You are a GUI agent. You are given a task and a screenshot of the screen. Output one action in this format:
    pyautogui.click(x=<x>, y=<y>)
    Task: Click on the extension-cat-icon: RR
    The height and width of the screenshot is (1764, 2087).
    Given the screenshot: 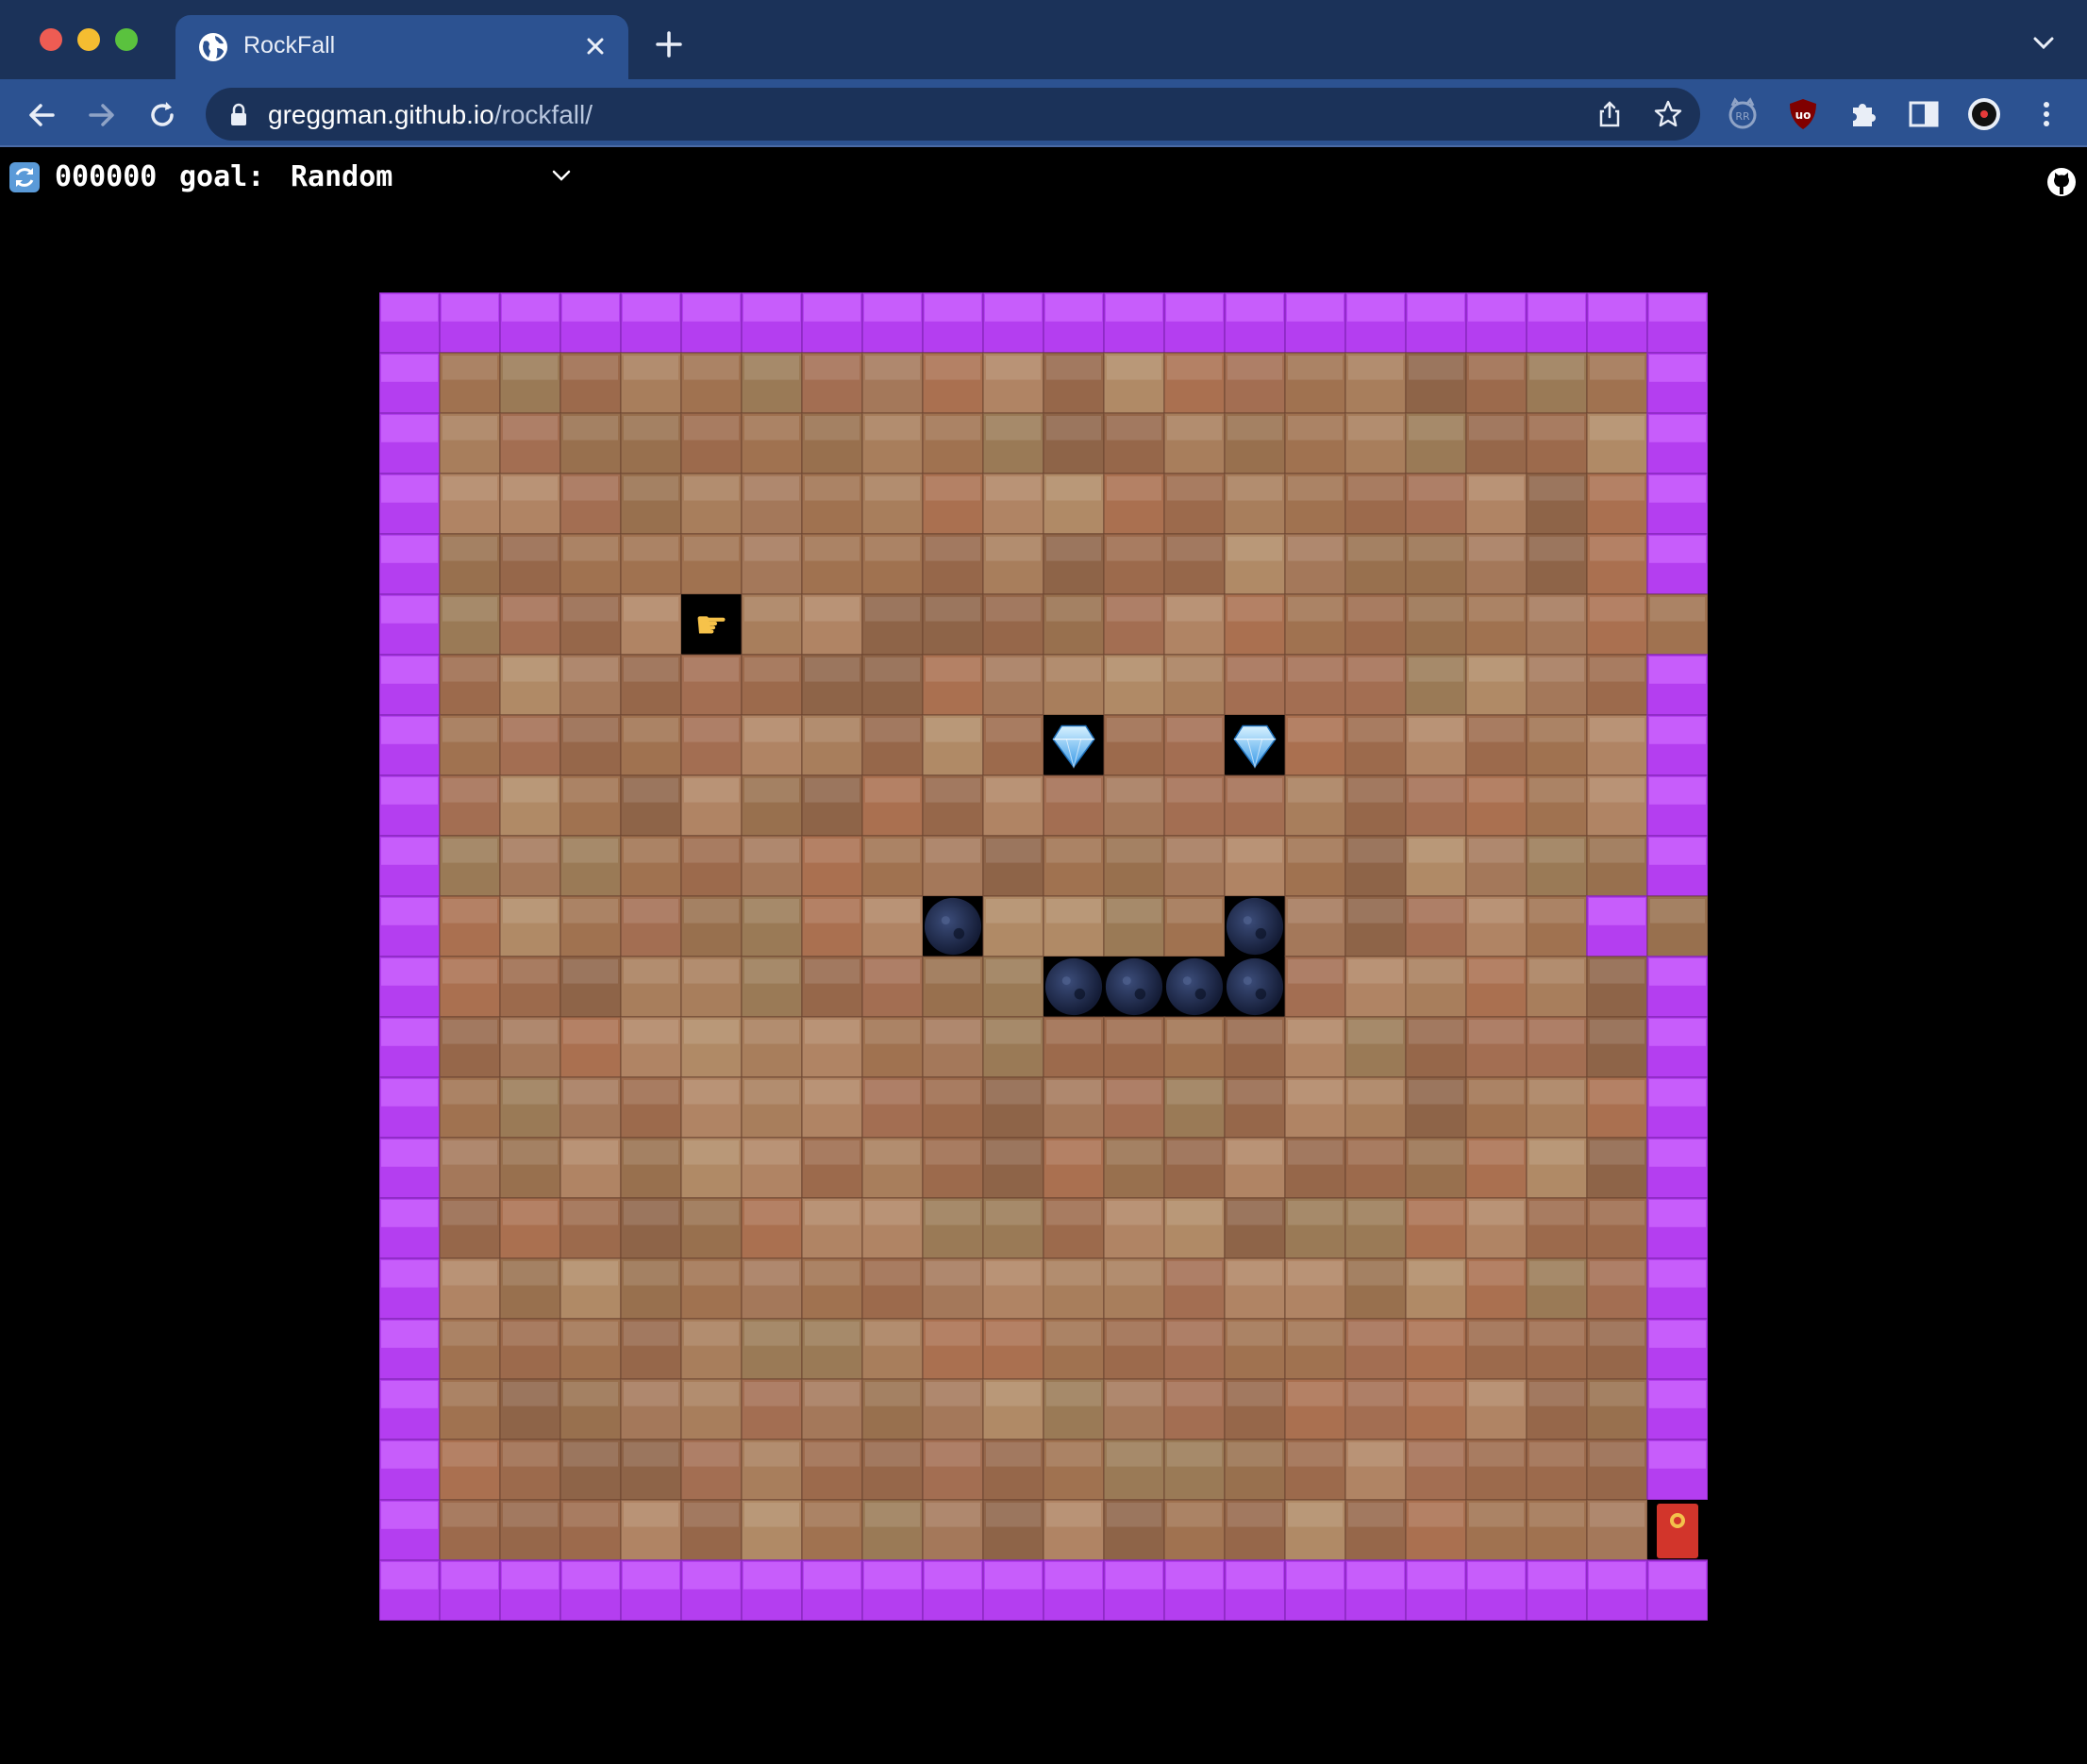 What is the action you would take?
    pyautogui.click(x=1743, y=114)
    